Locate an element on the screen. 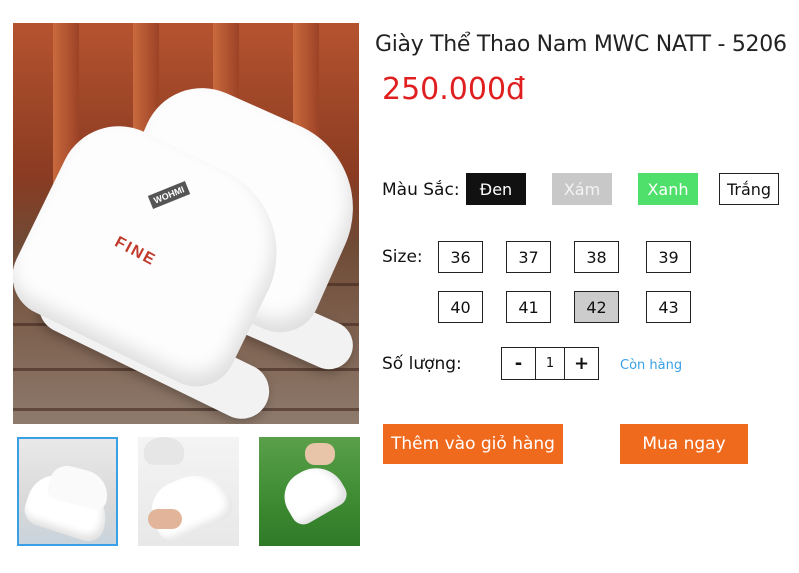 Image resolution: width=799 pixels, height=573 pixels. buy-now-button: Mua ngay is located at coordinates (684, 444).